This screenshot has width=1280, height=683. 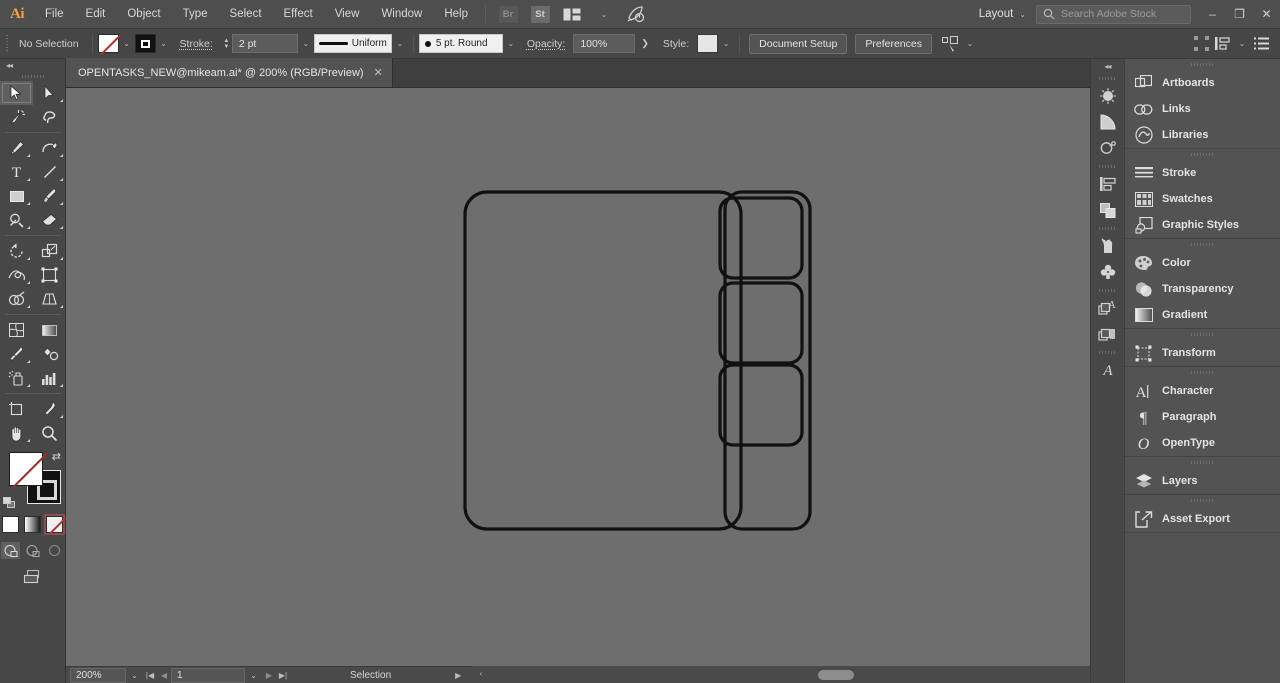 What do you see at coordinates (32, 577) in the screenshot?
I see `change-screen-mode-button` at bounding box center [32, 577].